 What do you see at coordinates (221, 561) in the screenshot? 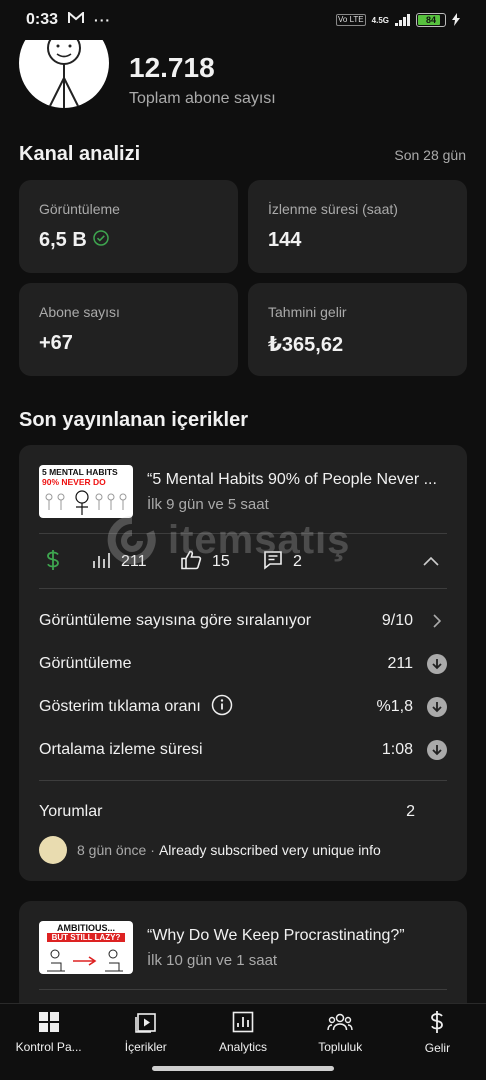
I see `likes-count: 15` at bounding box center [221, 561].